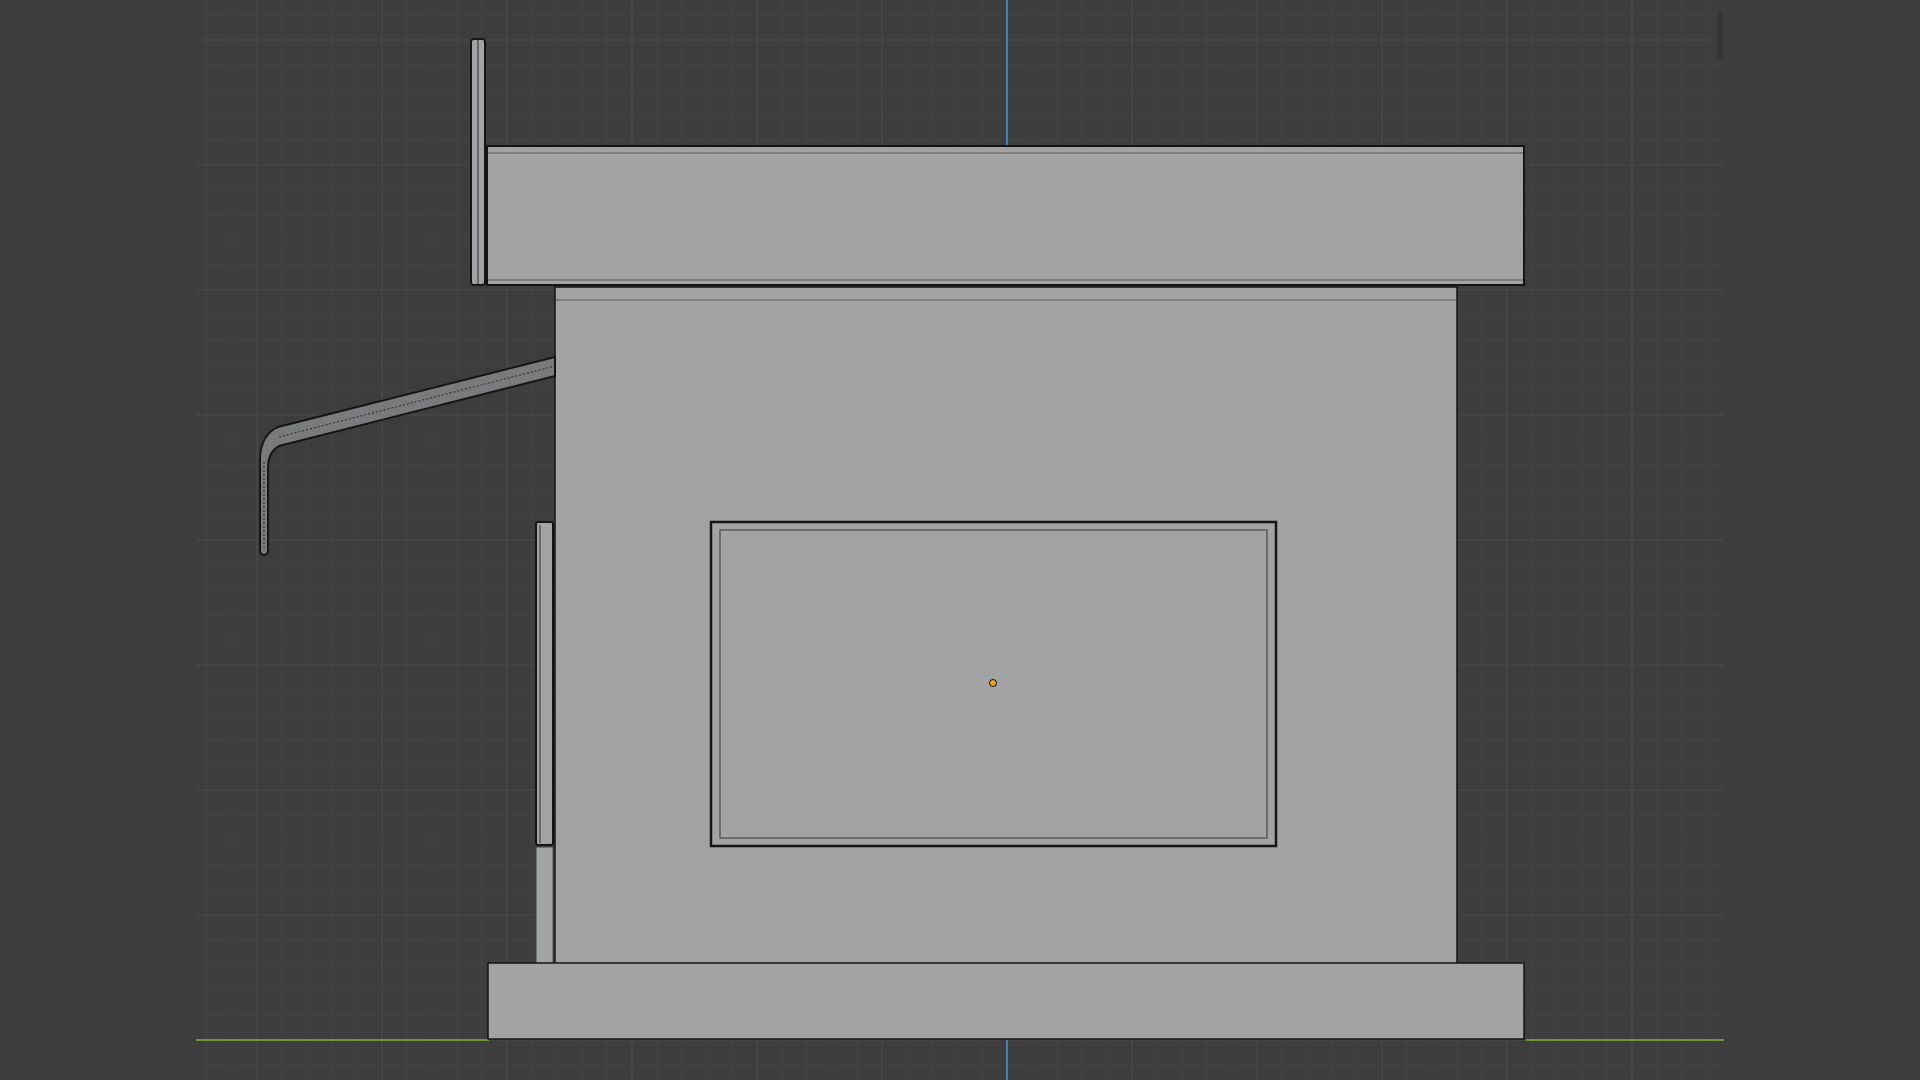 The width and height of the screenshot is (1920, 1080). I want to click on side-door-panel, so click(544, 683).